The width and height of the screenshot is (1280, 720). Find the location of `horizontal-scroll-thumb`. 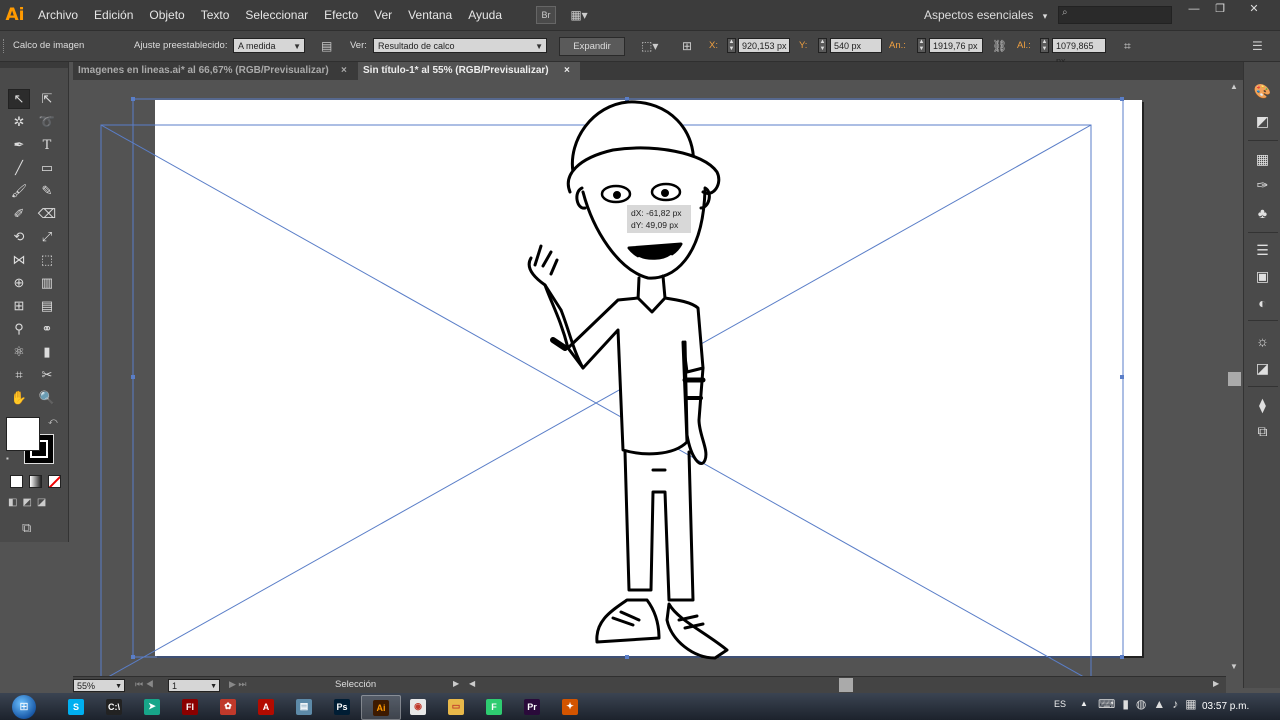

horizontal-scroll-thumb is located at coordinates (846, 685).